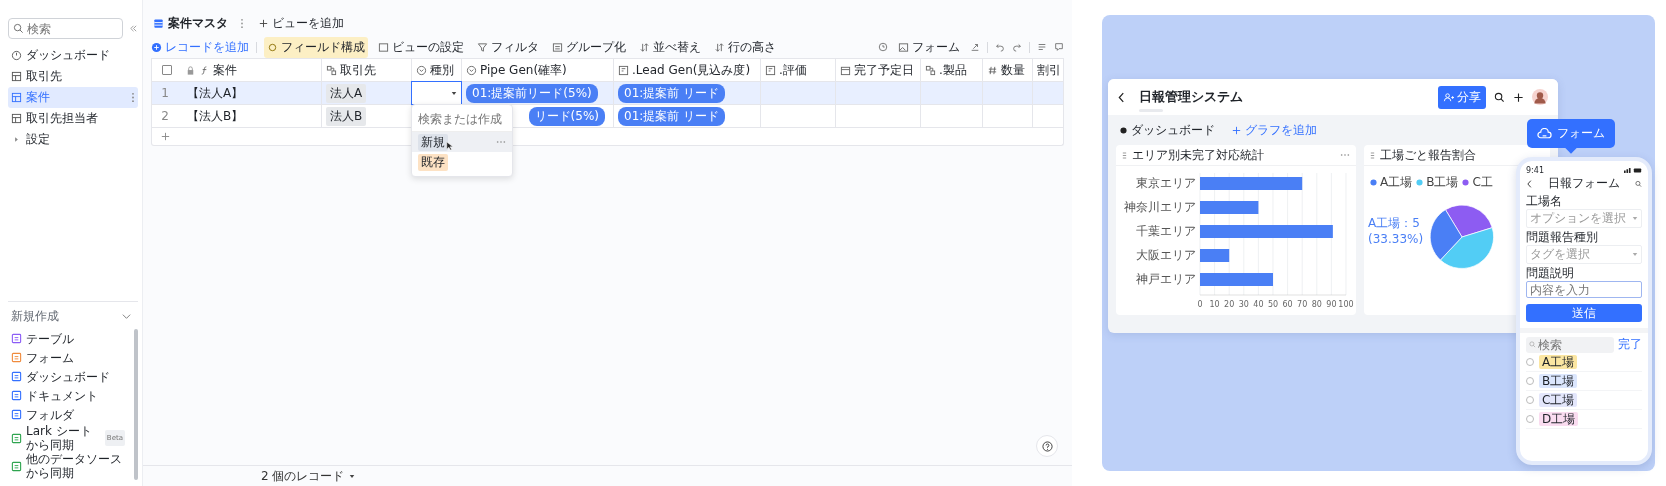 Image resolution: width=1666 pixels, height=486 pixels. I want to click on height-icon, so click(719, 47).